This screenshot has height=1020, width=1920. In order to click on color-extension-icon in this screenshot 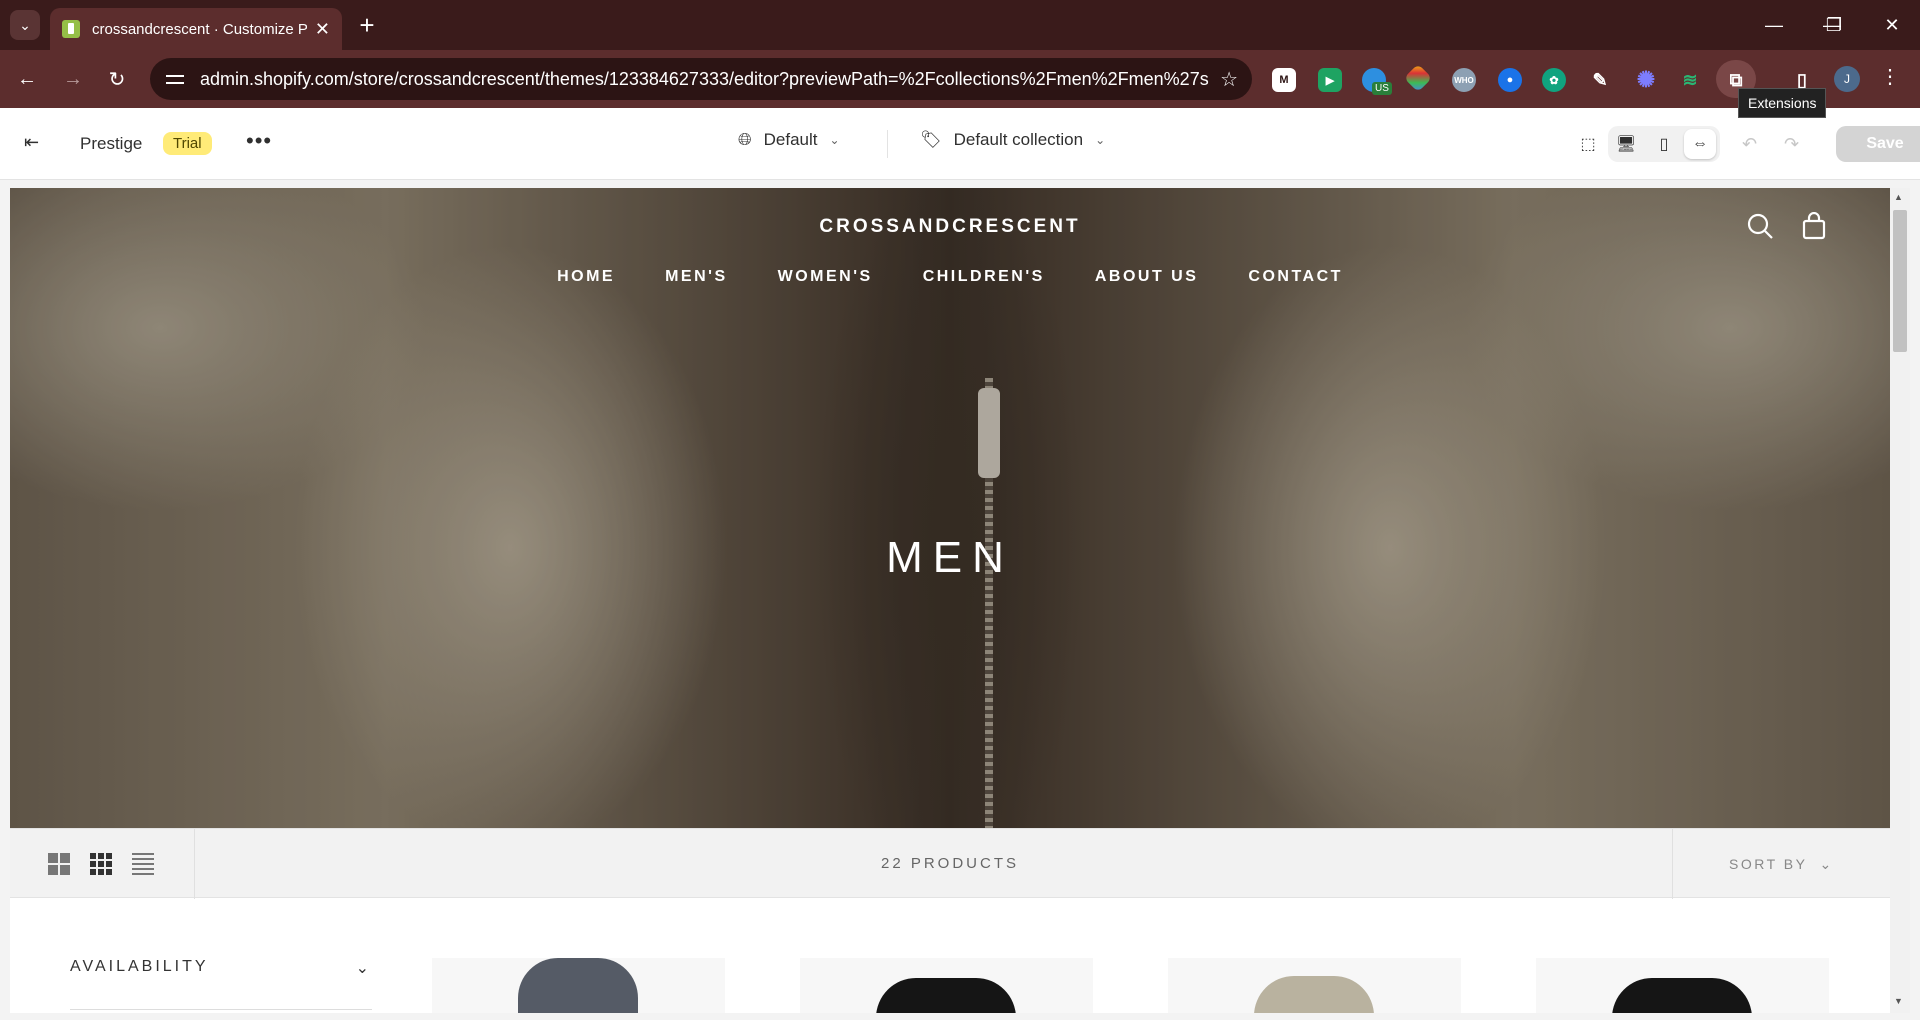, I will do `click(1418, 78)`.